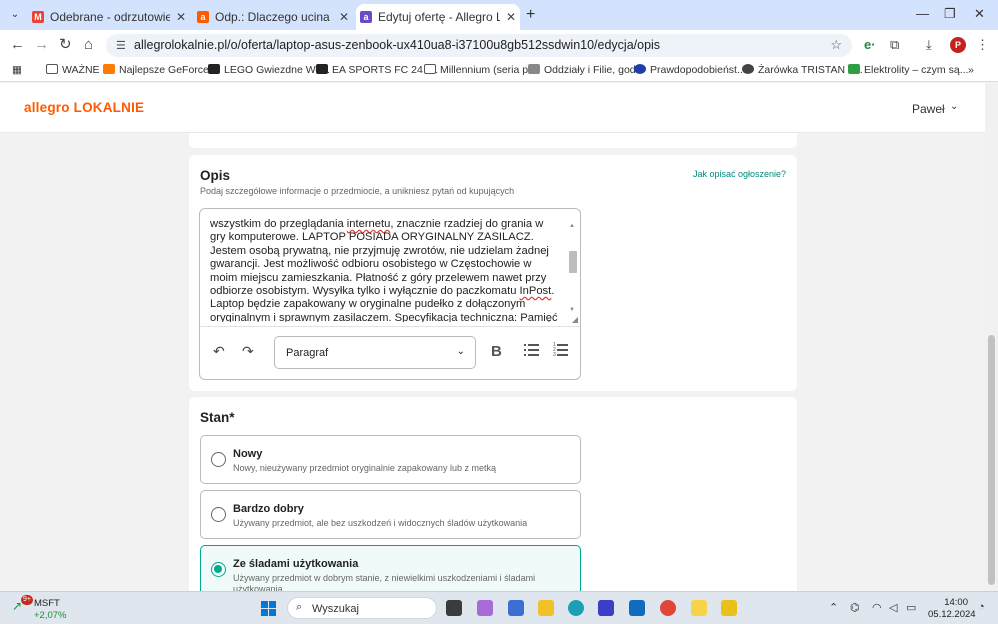 This screenshot has width=998, height=624. Describe the element at coordinates (493, 140) in the screenshot. I see `previous-section-card` at that location.